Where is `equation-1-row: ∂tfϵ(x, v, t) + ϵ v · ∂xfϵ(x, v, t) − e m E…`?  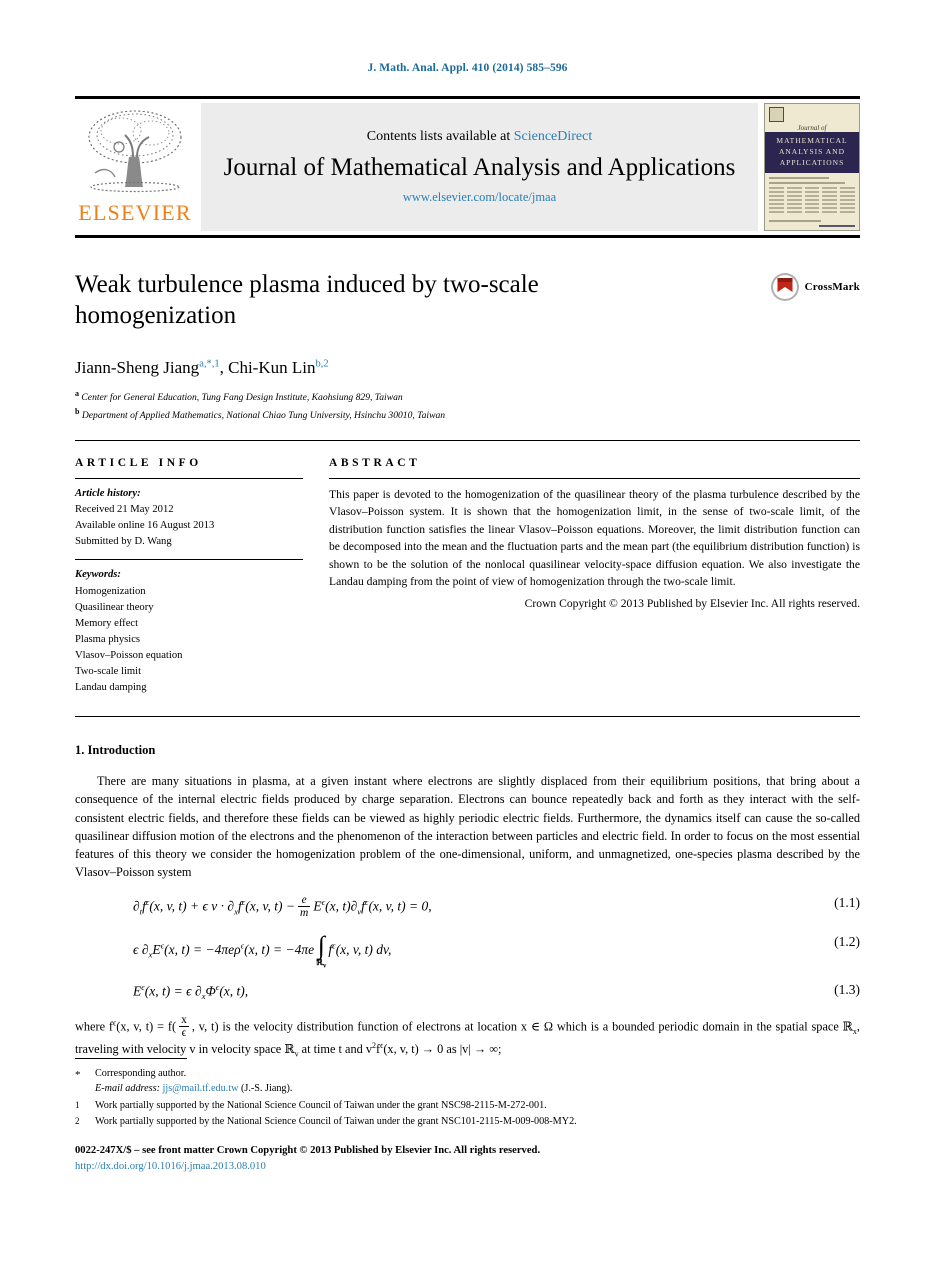
equation-1-row: ∂tfϵ(x, v, t) + ϵ v · ∂xfϵ(x, v, t) − e m E… is located at coordinates (467, 907).